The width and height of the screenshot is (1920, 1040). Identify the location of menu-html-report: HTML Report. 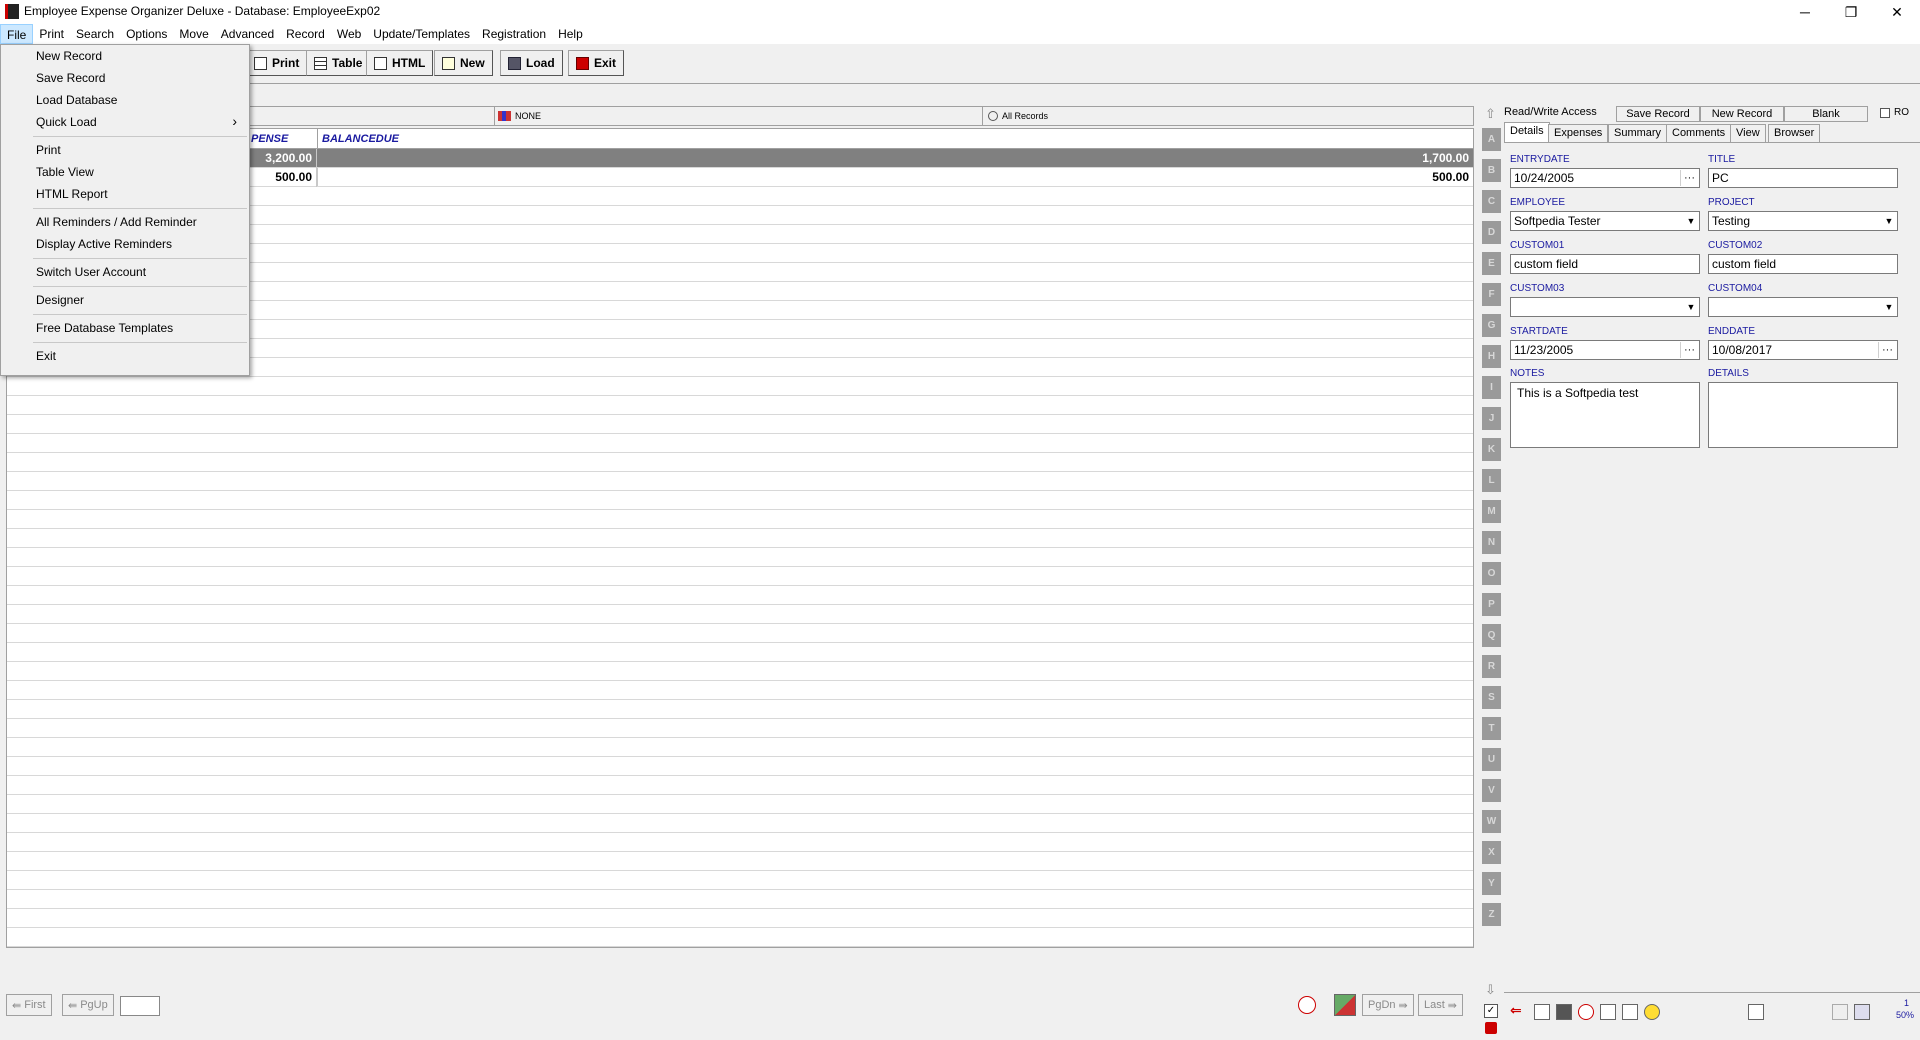
(125, 194).